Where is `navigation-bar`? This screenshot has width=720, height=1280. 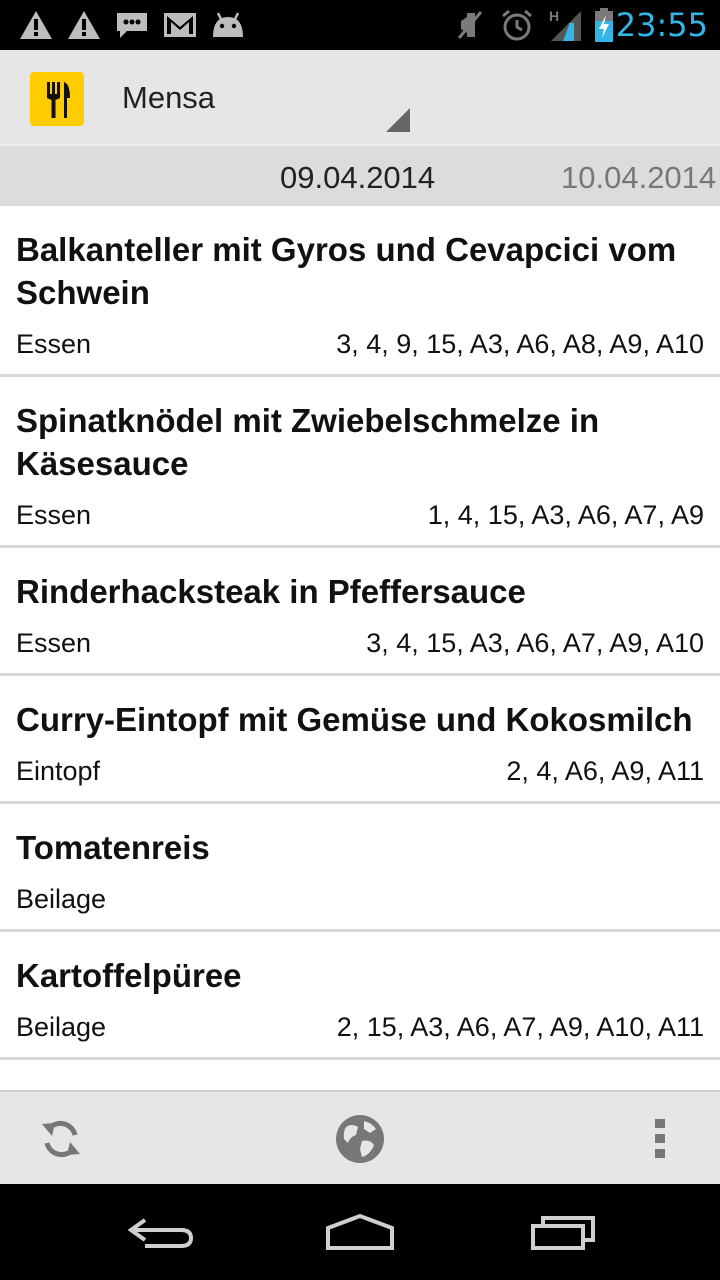
navigation-bar is located at coordinates (360, 1232).